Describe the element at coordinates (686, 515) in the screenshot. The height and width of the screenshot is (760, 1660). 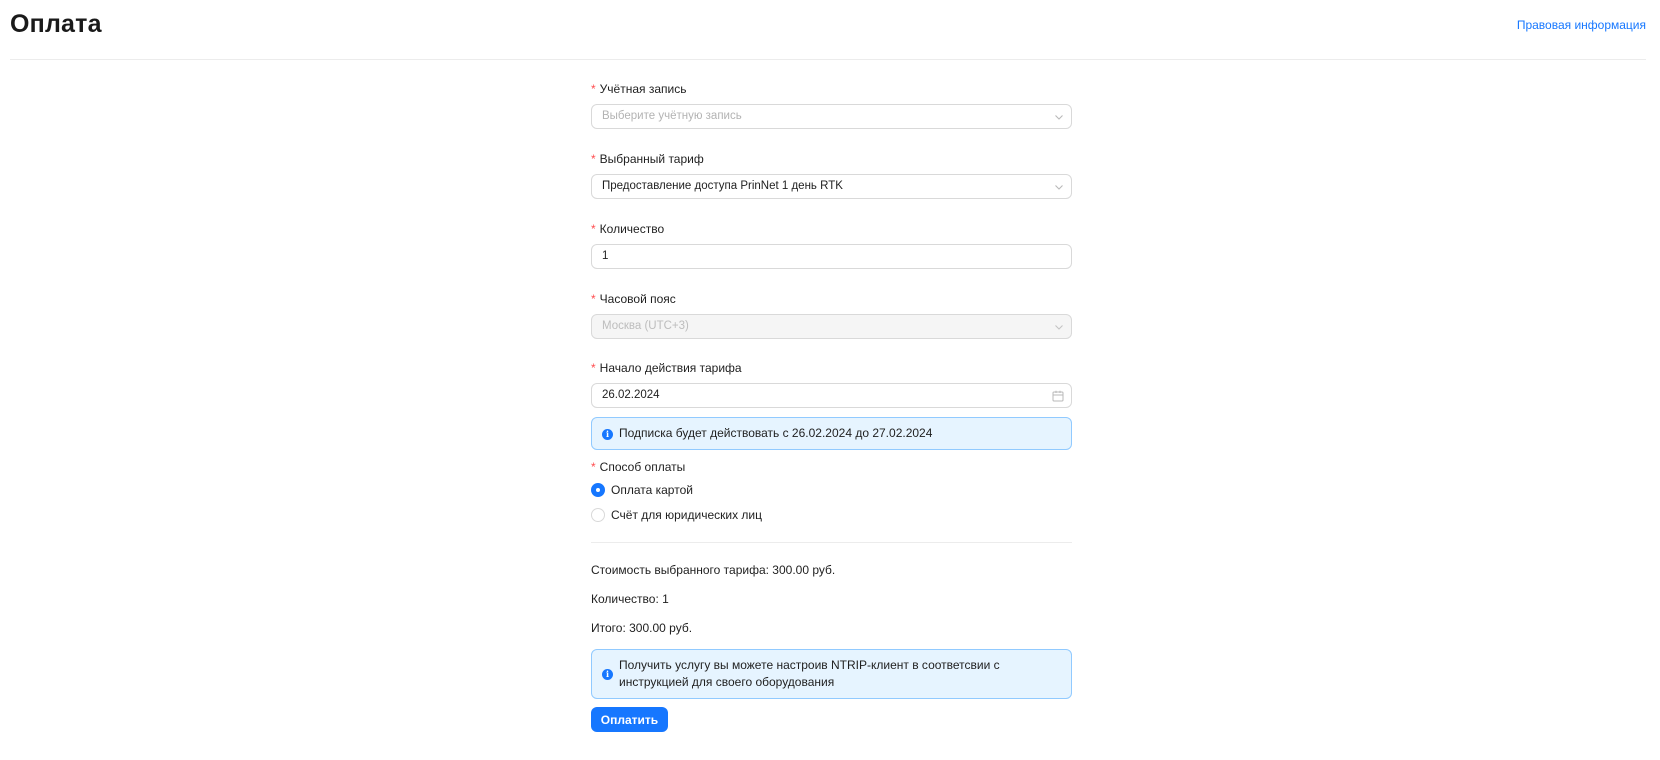
I see `payment-option-label: Счёт для юридических лиц` at that location.